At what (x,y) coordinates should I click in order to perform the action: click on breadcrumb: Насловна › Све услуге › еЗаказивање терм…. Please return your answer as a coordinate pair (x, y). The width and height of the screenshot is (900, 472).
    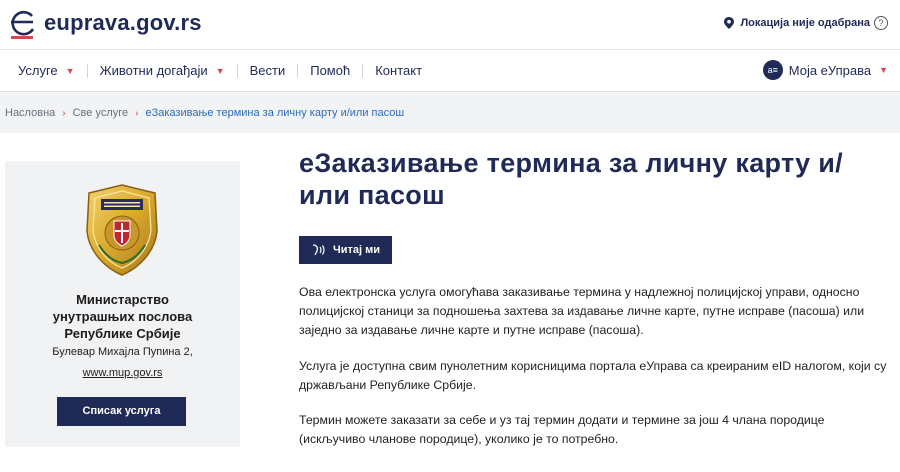
    Looking at the image, I should click on (204, 113).